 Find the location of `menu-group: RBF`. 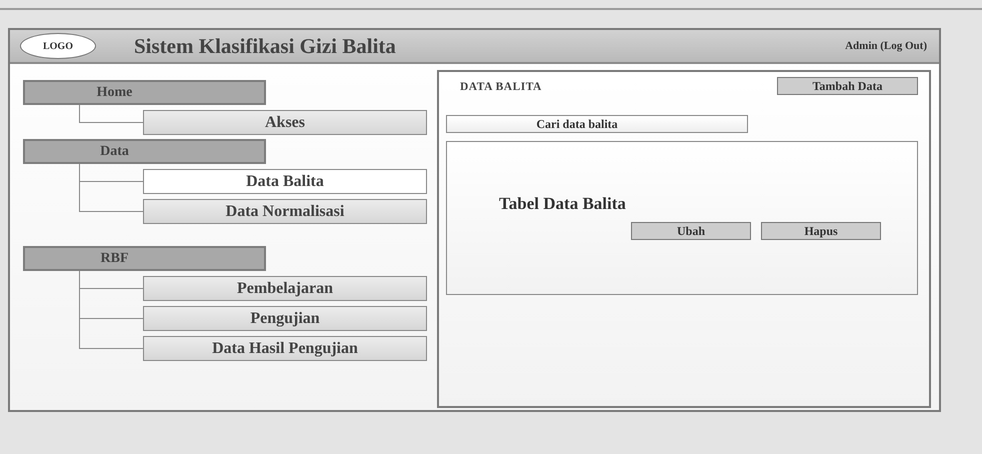

menu-group: RBF is located at coordinates (144, 258).